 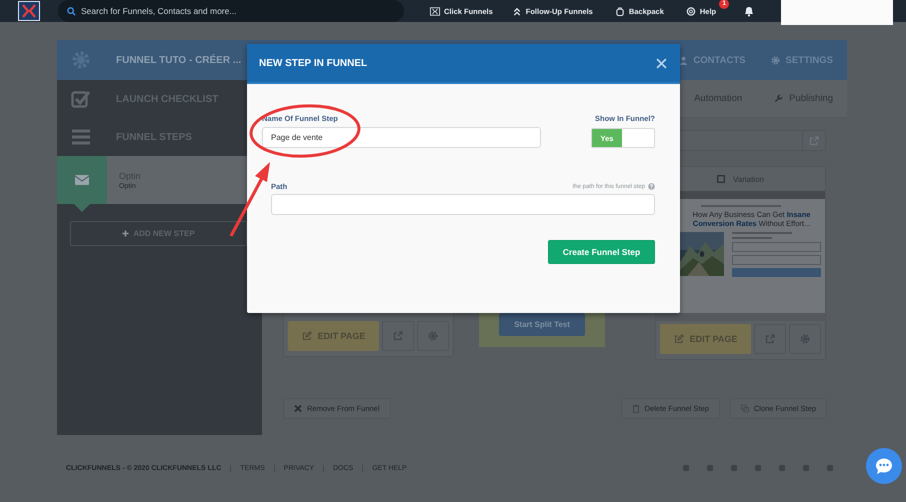 I want to click on plus-icon, so click(x=126, y=233).